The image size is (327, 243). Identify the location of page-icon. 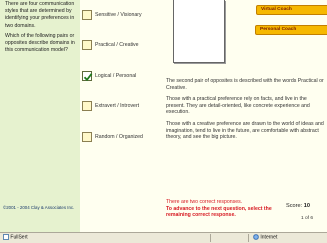
(6, 237).